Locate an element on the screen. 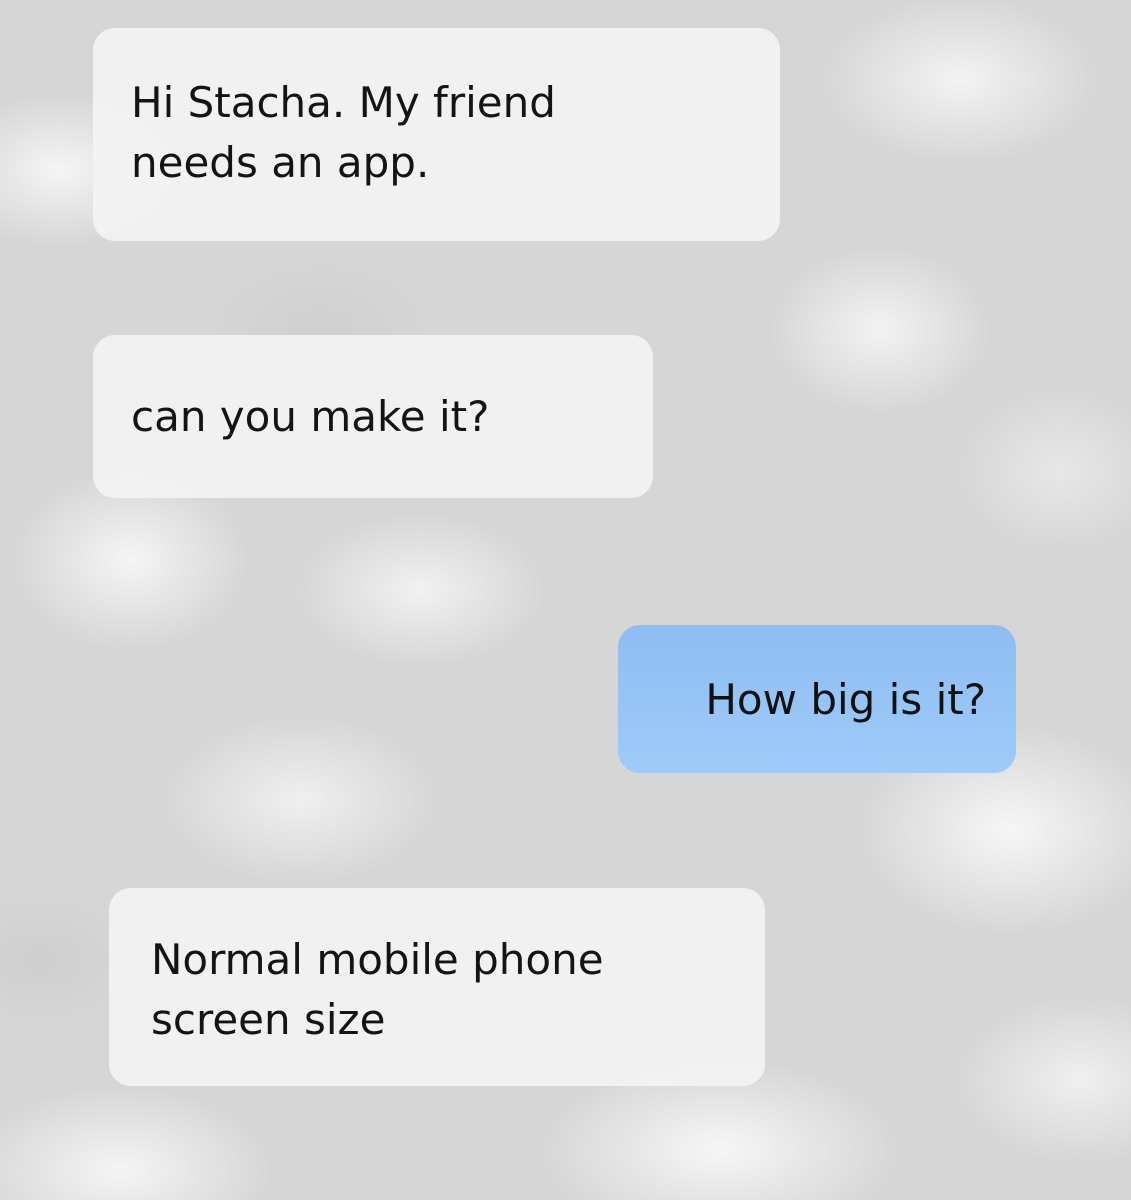 The width and height of the screenshot is (1131, 1200). message-text: can you make it? is located at coordinates (310, 416).